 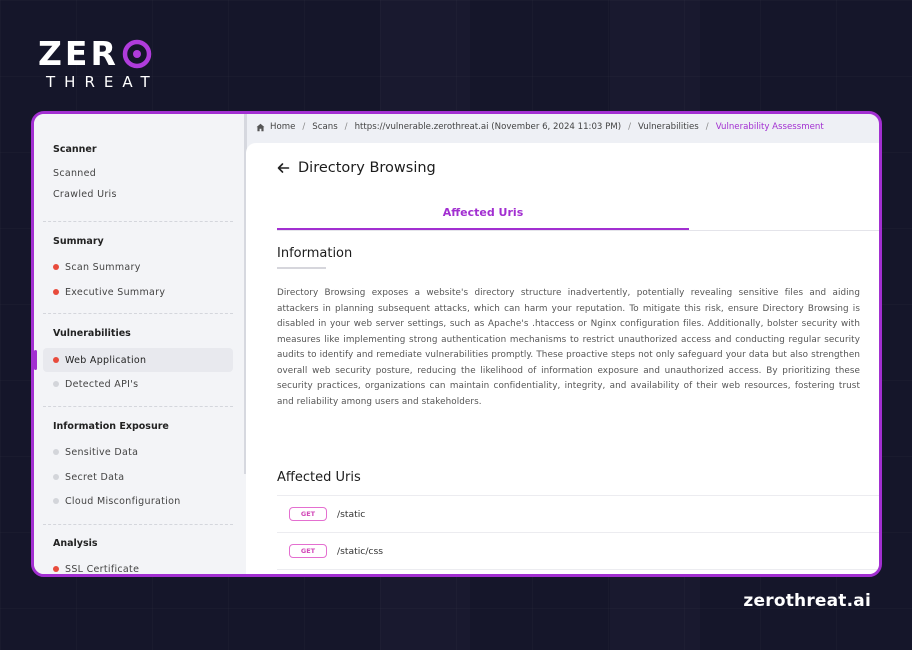 I want to click on uri-row: GET /static/css, so click(x=578, y=550).